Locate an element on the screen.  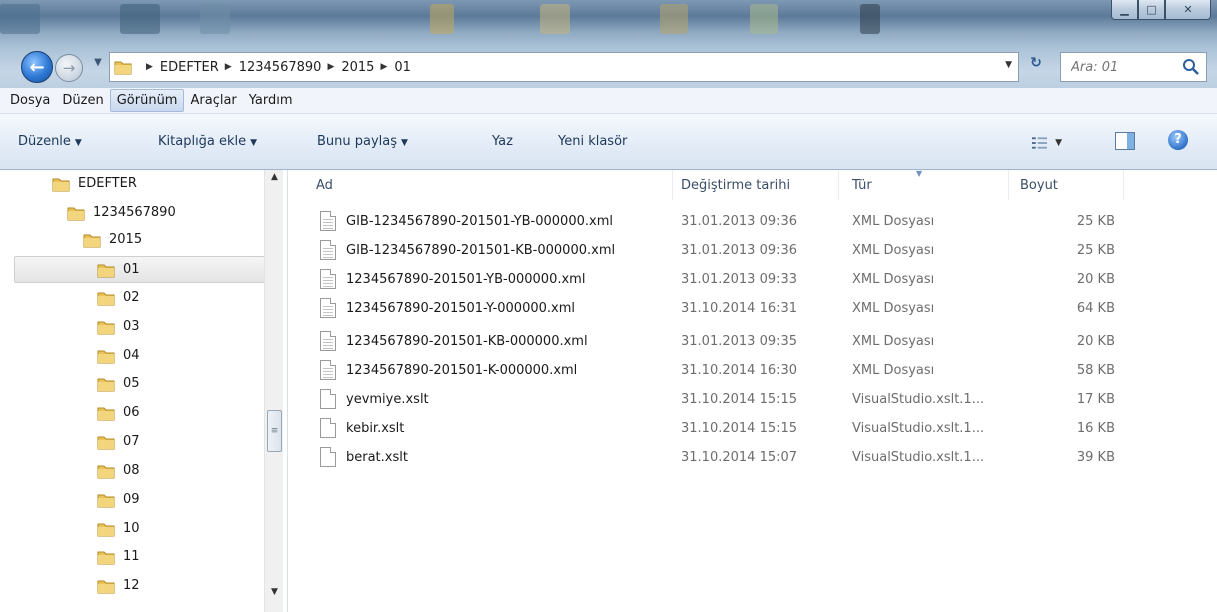
menu-help: Yardım is located at coordinates (271, 100).